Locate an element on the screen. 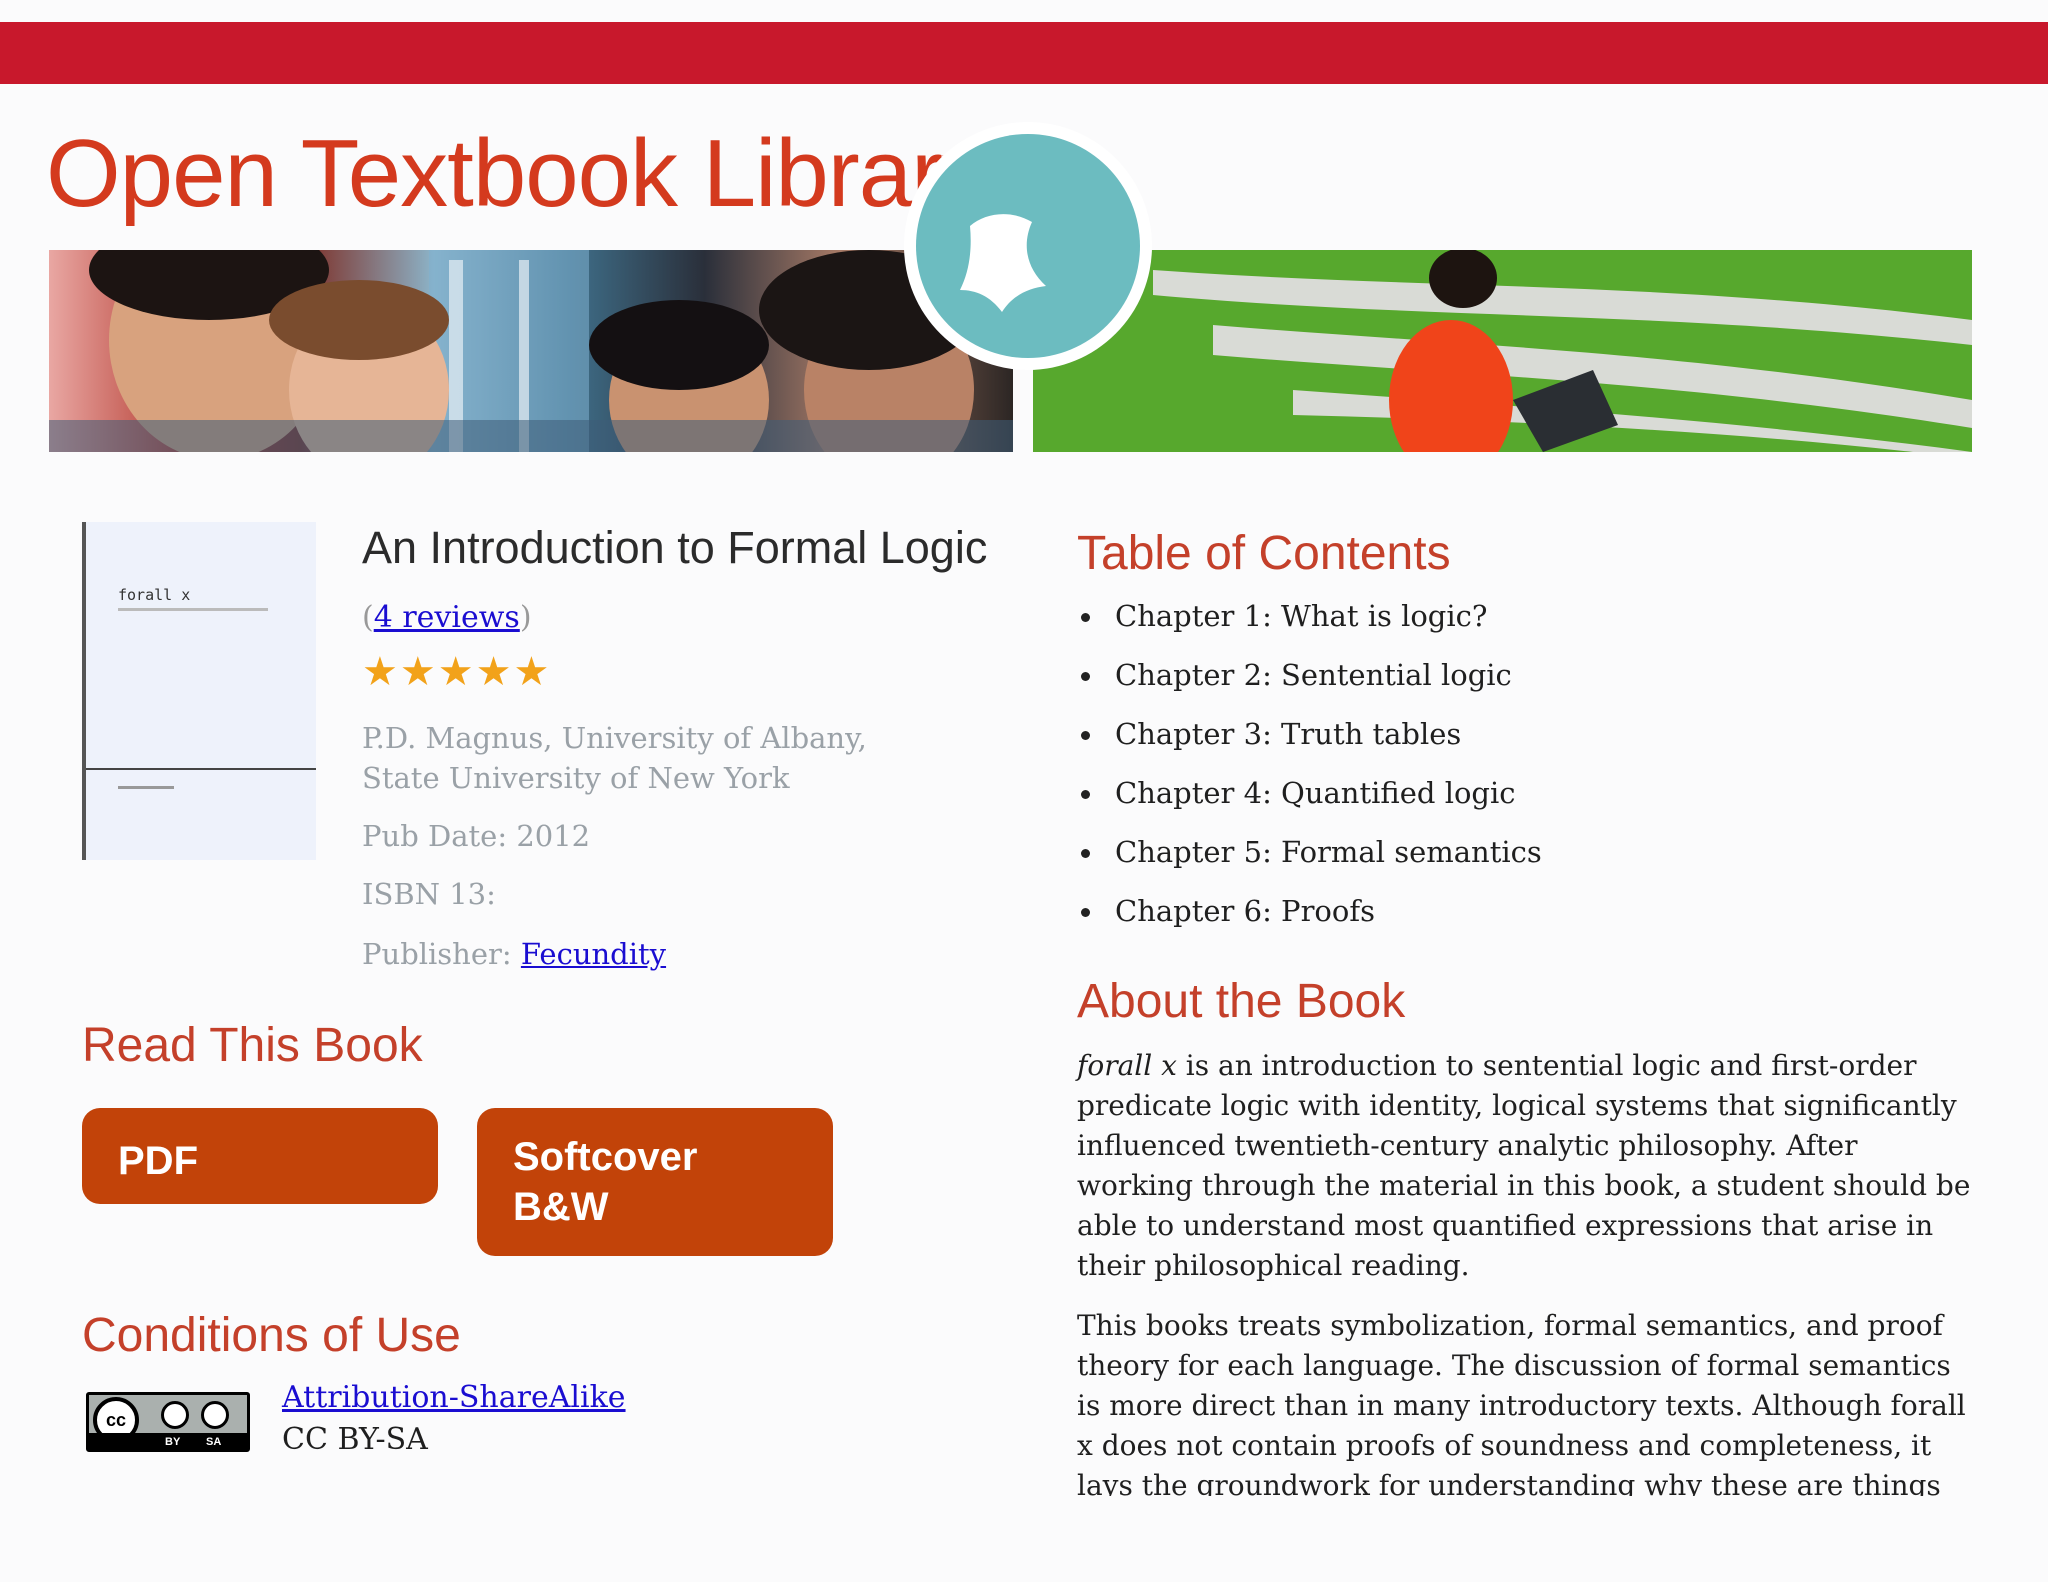 The image size is (2048, 1582). publisher-label: Publisher: is located at coordinates (437, 954).